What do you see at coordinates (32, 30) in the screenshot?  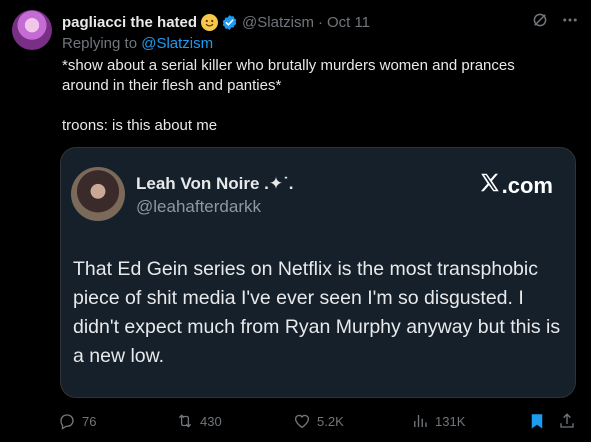 I see `author-avatar` at bounding box center [32, 30].